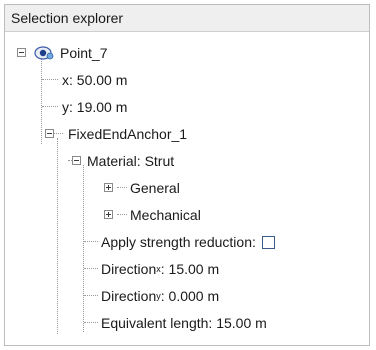  I want to click on direction-x-value: : 15.00 m, so click(190, 269).